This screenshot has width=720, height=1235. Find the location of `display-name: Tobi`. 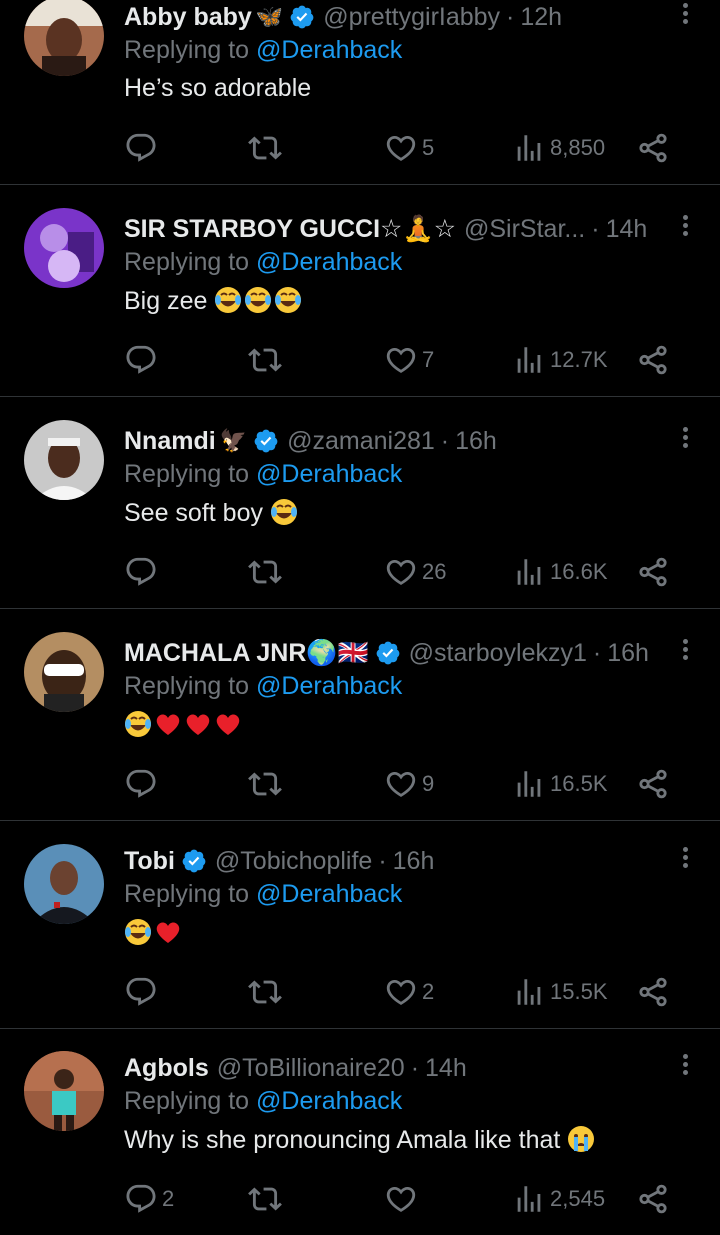

display-name: Tobi is located at coordinates (149, 861).